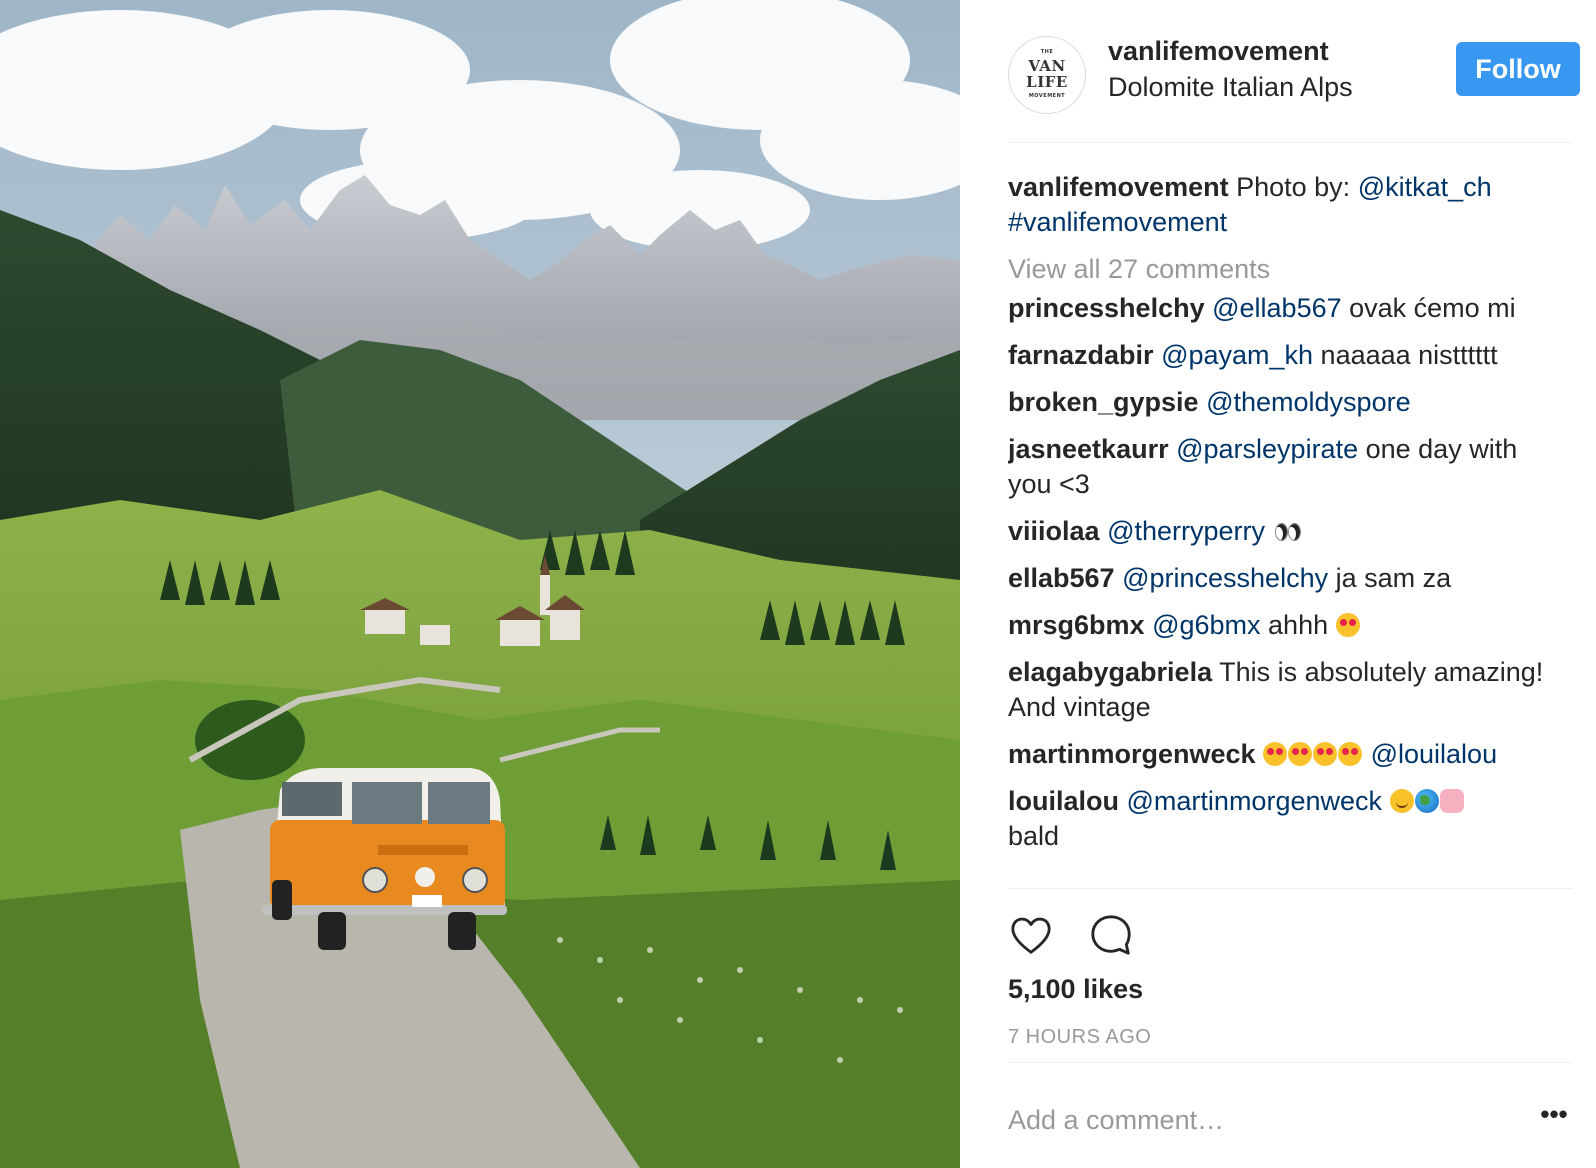  Describe the element at coordinates (1034, 836) in the screenshot. I see `comment-text: bald` at that location.